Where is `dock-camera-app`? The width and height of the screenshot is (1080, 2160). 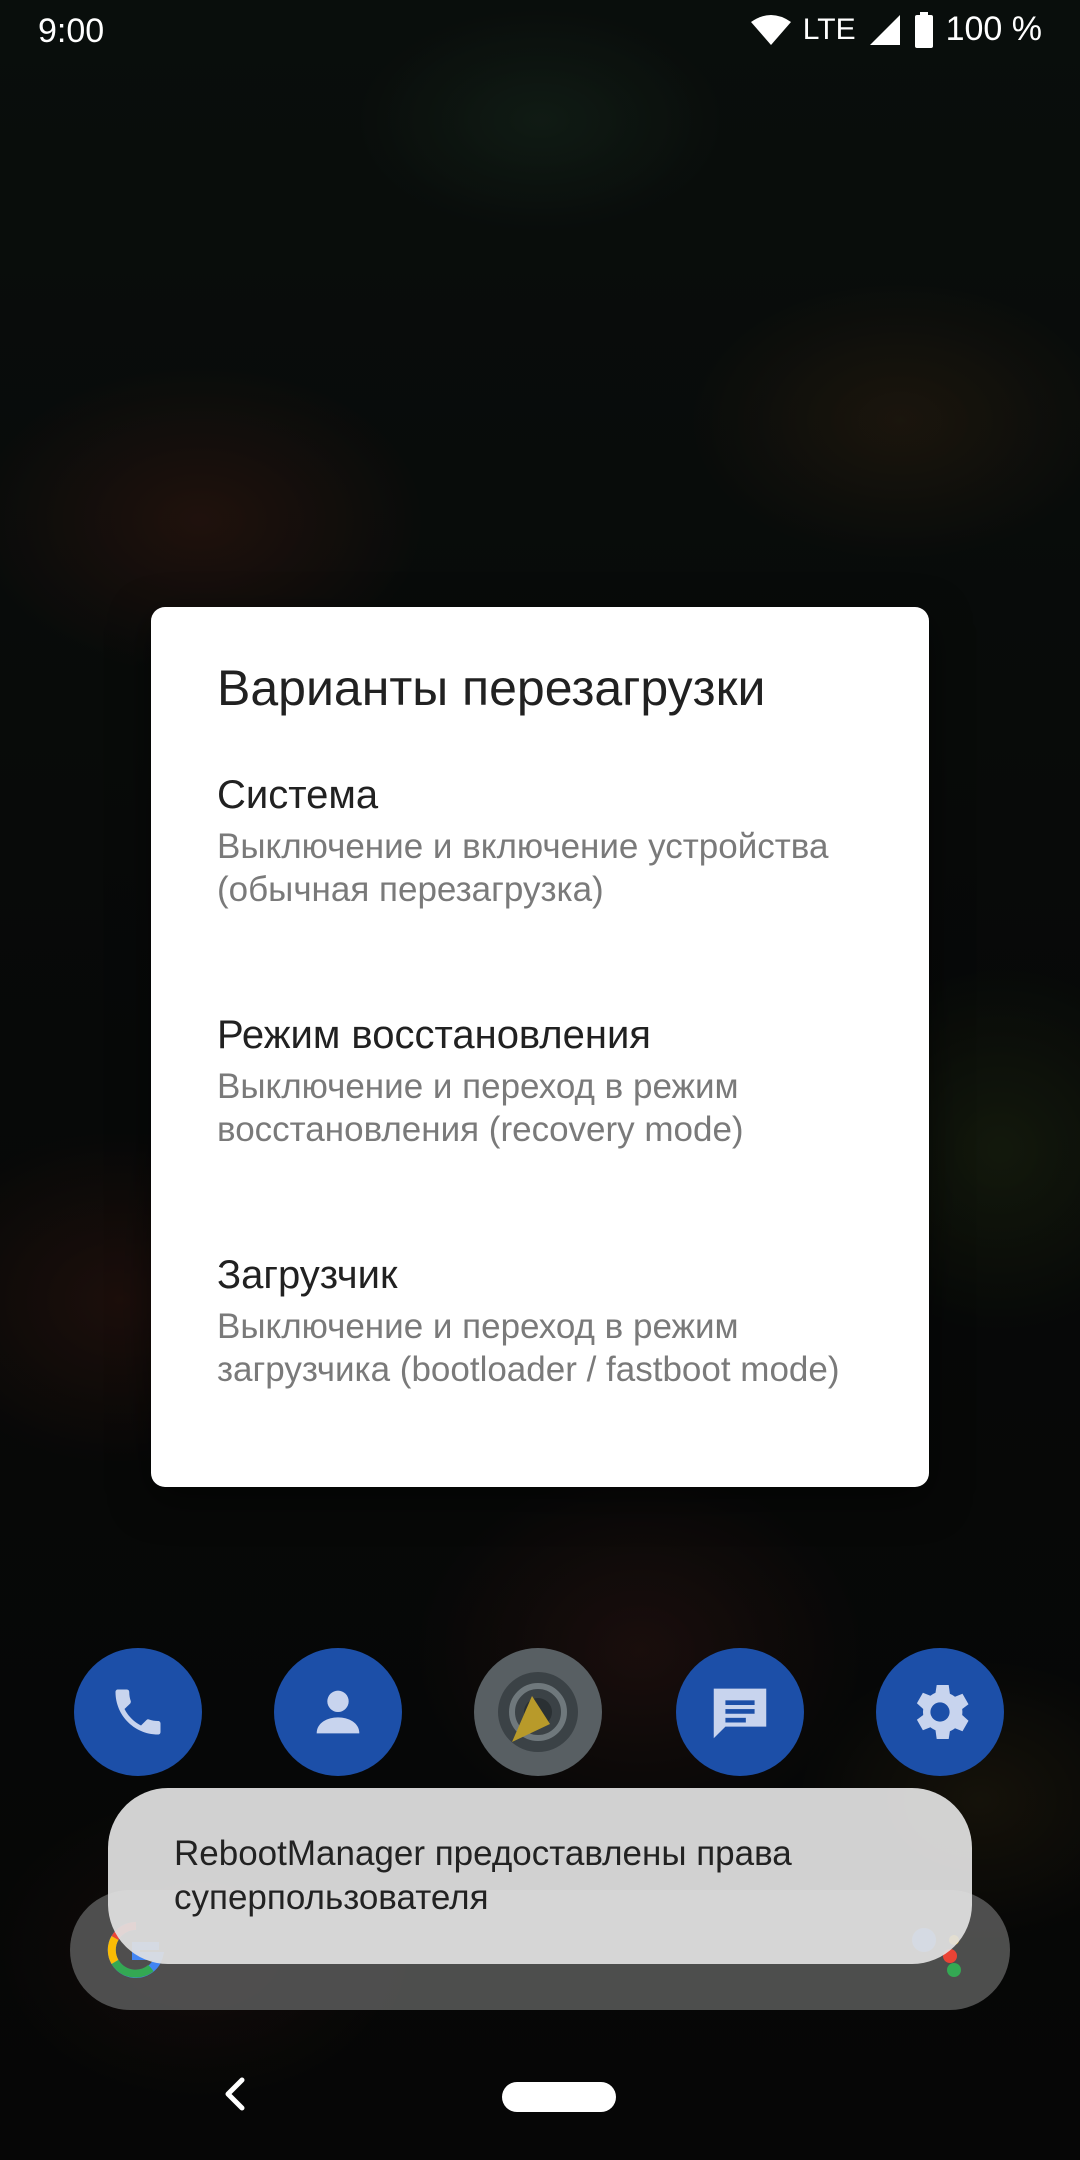 dock-camera-app is located at coordinates (538, 1712).